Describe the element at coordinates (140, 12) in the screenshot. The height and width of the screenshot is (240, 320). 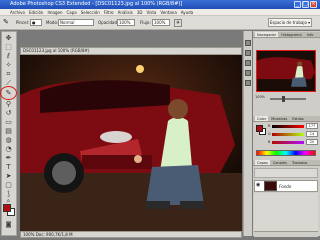
I see `menu-3d: 3D` at that location.